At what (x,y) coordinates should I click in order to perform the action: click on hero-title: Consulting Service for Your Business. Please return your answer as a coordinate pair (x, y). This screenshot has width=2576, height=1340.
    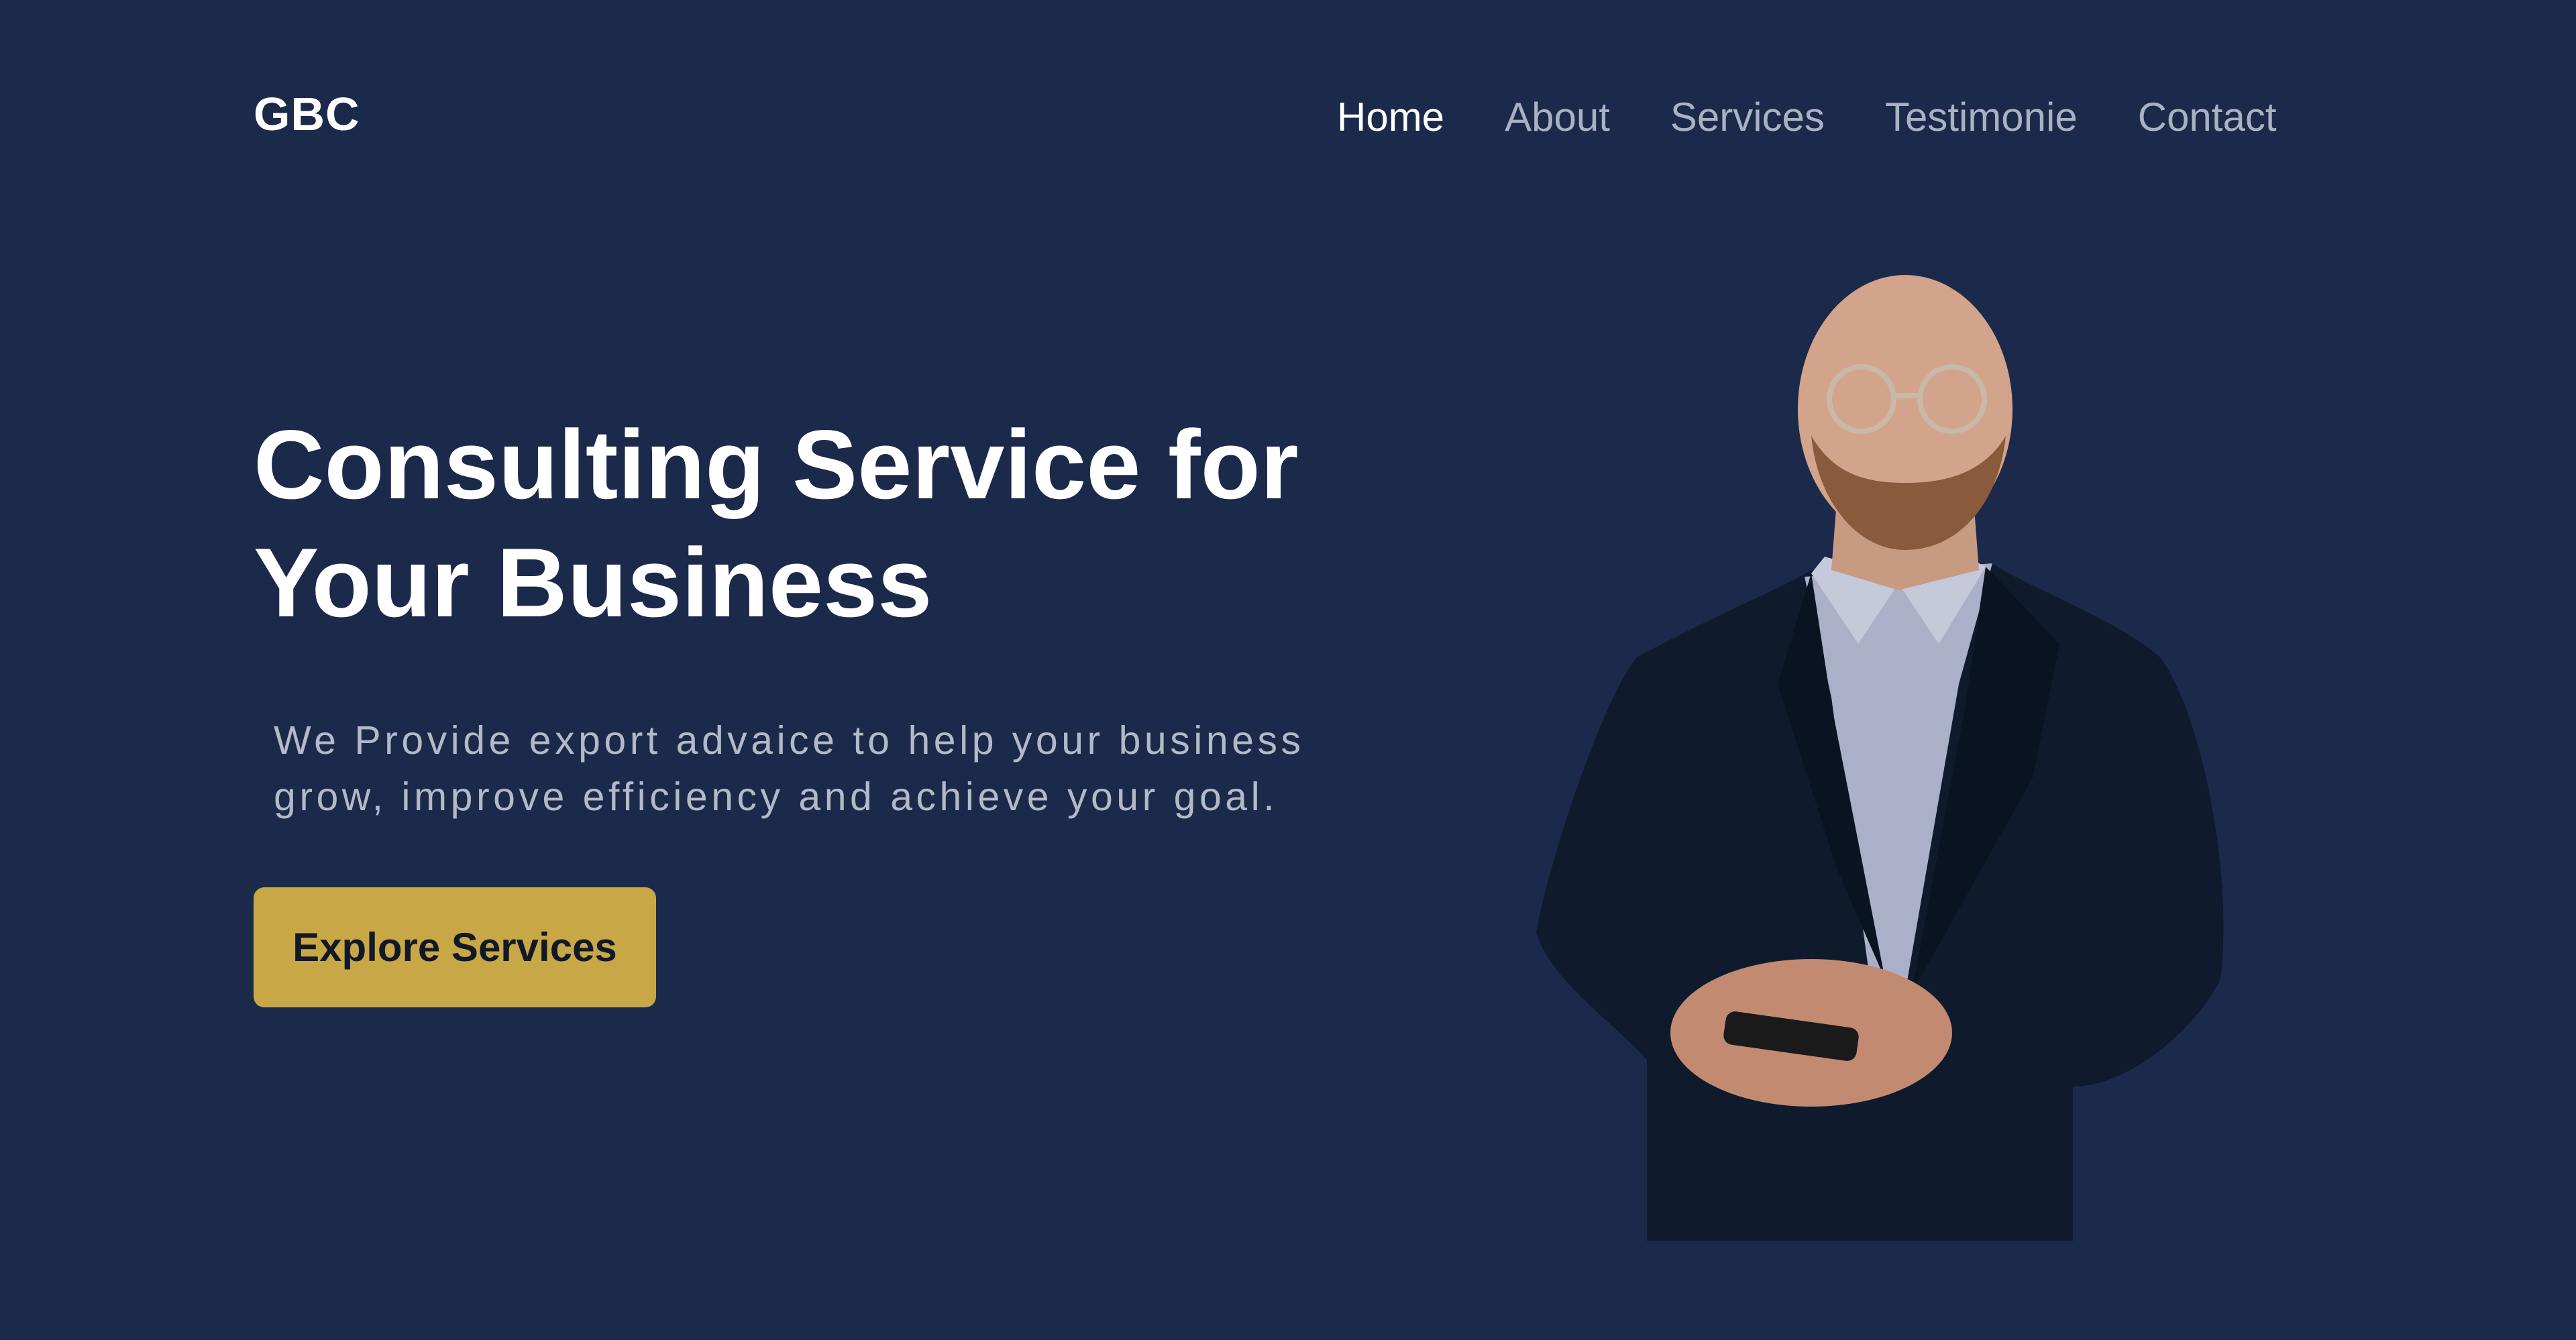
    Looking at the image, I should click on (776, 523).